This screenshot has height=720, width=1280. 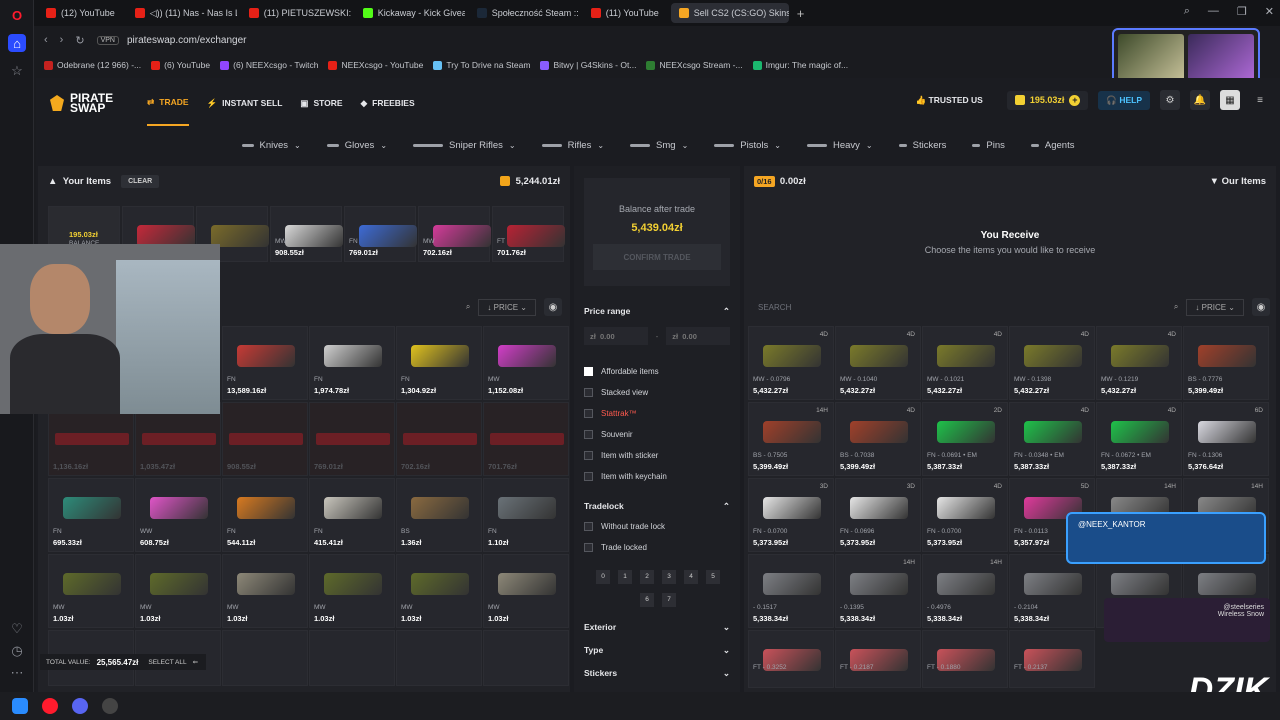 I want to click on item-card: BS - 0.7776 5,399.49zł, so click(x=1226, y=363).